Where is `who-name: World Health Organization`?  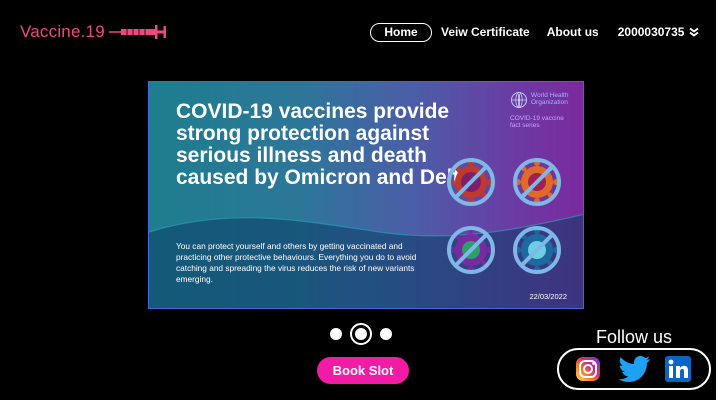 who-name: World Health Organization is located at coordinates (550, 99).